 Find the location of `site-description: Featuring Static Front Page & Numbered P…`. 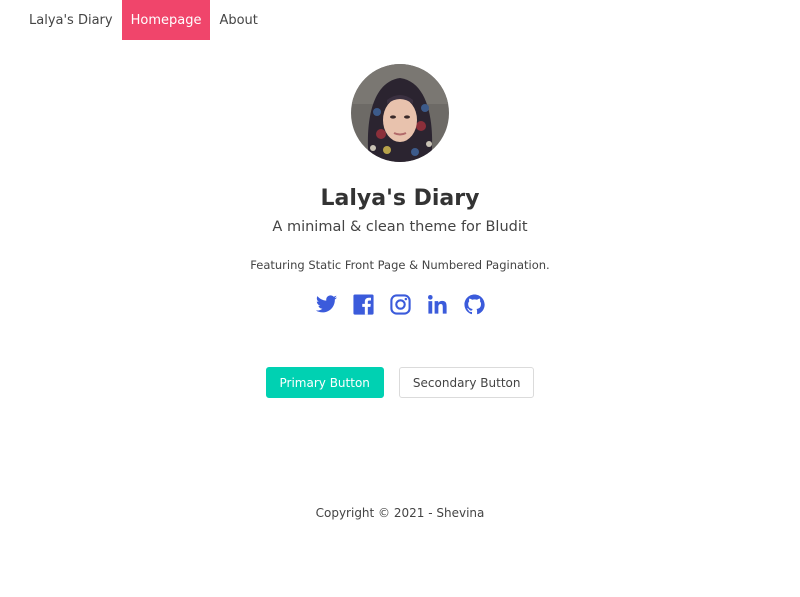

site-description: Featuring Static Front Page & Numbered P… is located at coordinates (400, 265).